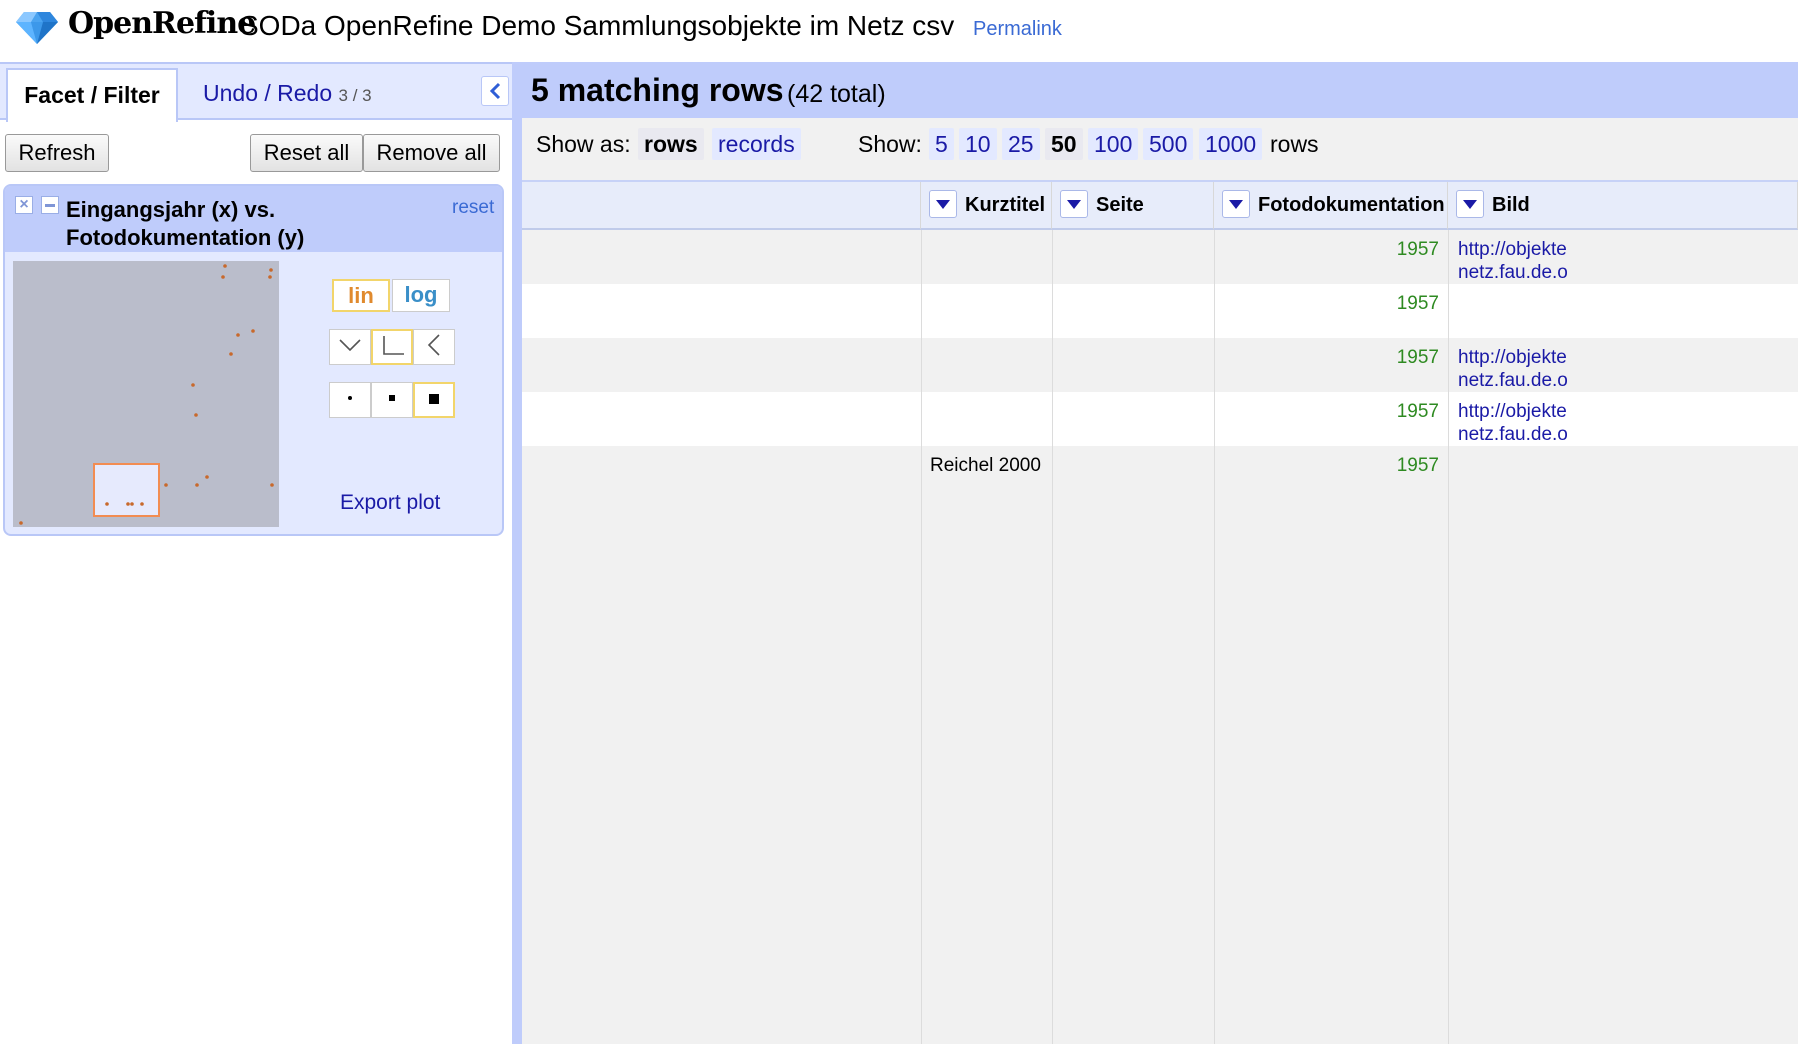 This screenshot has height=1044, width=1798. I want to click on scale-lin-button: lin, so click(361, 295).